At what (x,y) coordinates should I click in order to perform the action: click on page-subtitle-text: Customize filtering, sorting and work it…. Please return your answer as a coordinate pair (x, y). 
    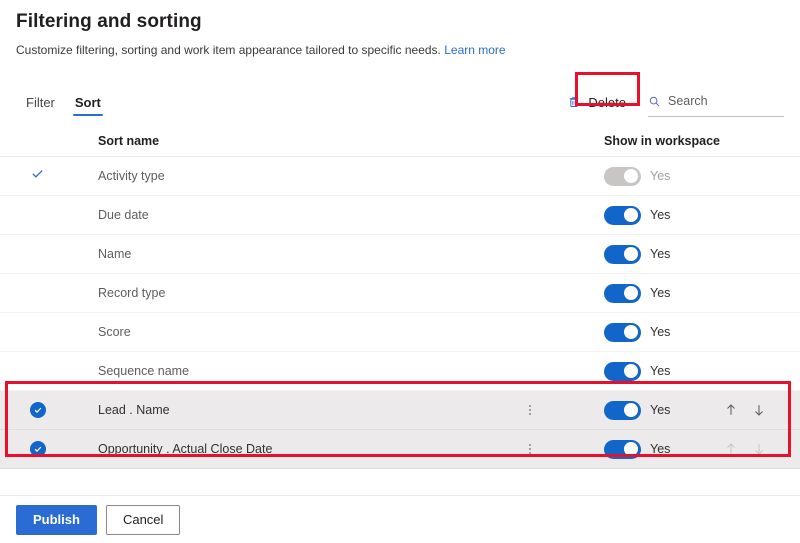
    Looking at the image, I should click on (228, 50).